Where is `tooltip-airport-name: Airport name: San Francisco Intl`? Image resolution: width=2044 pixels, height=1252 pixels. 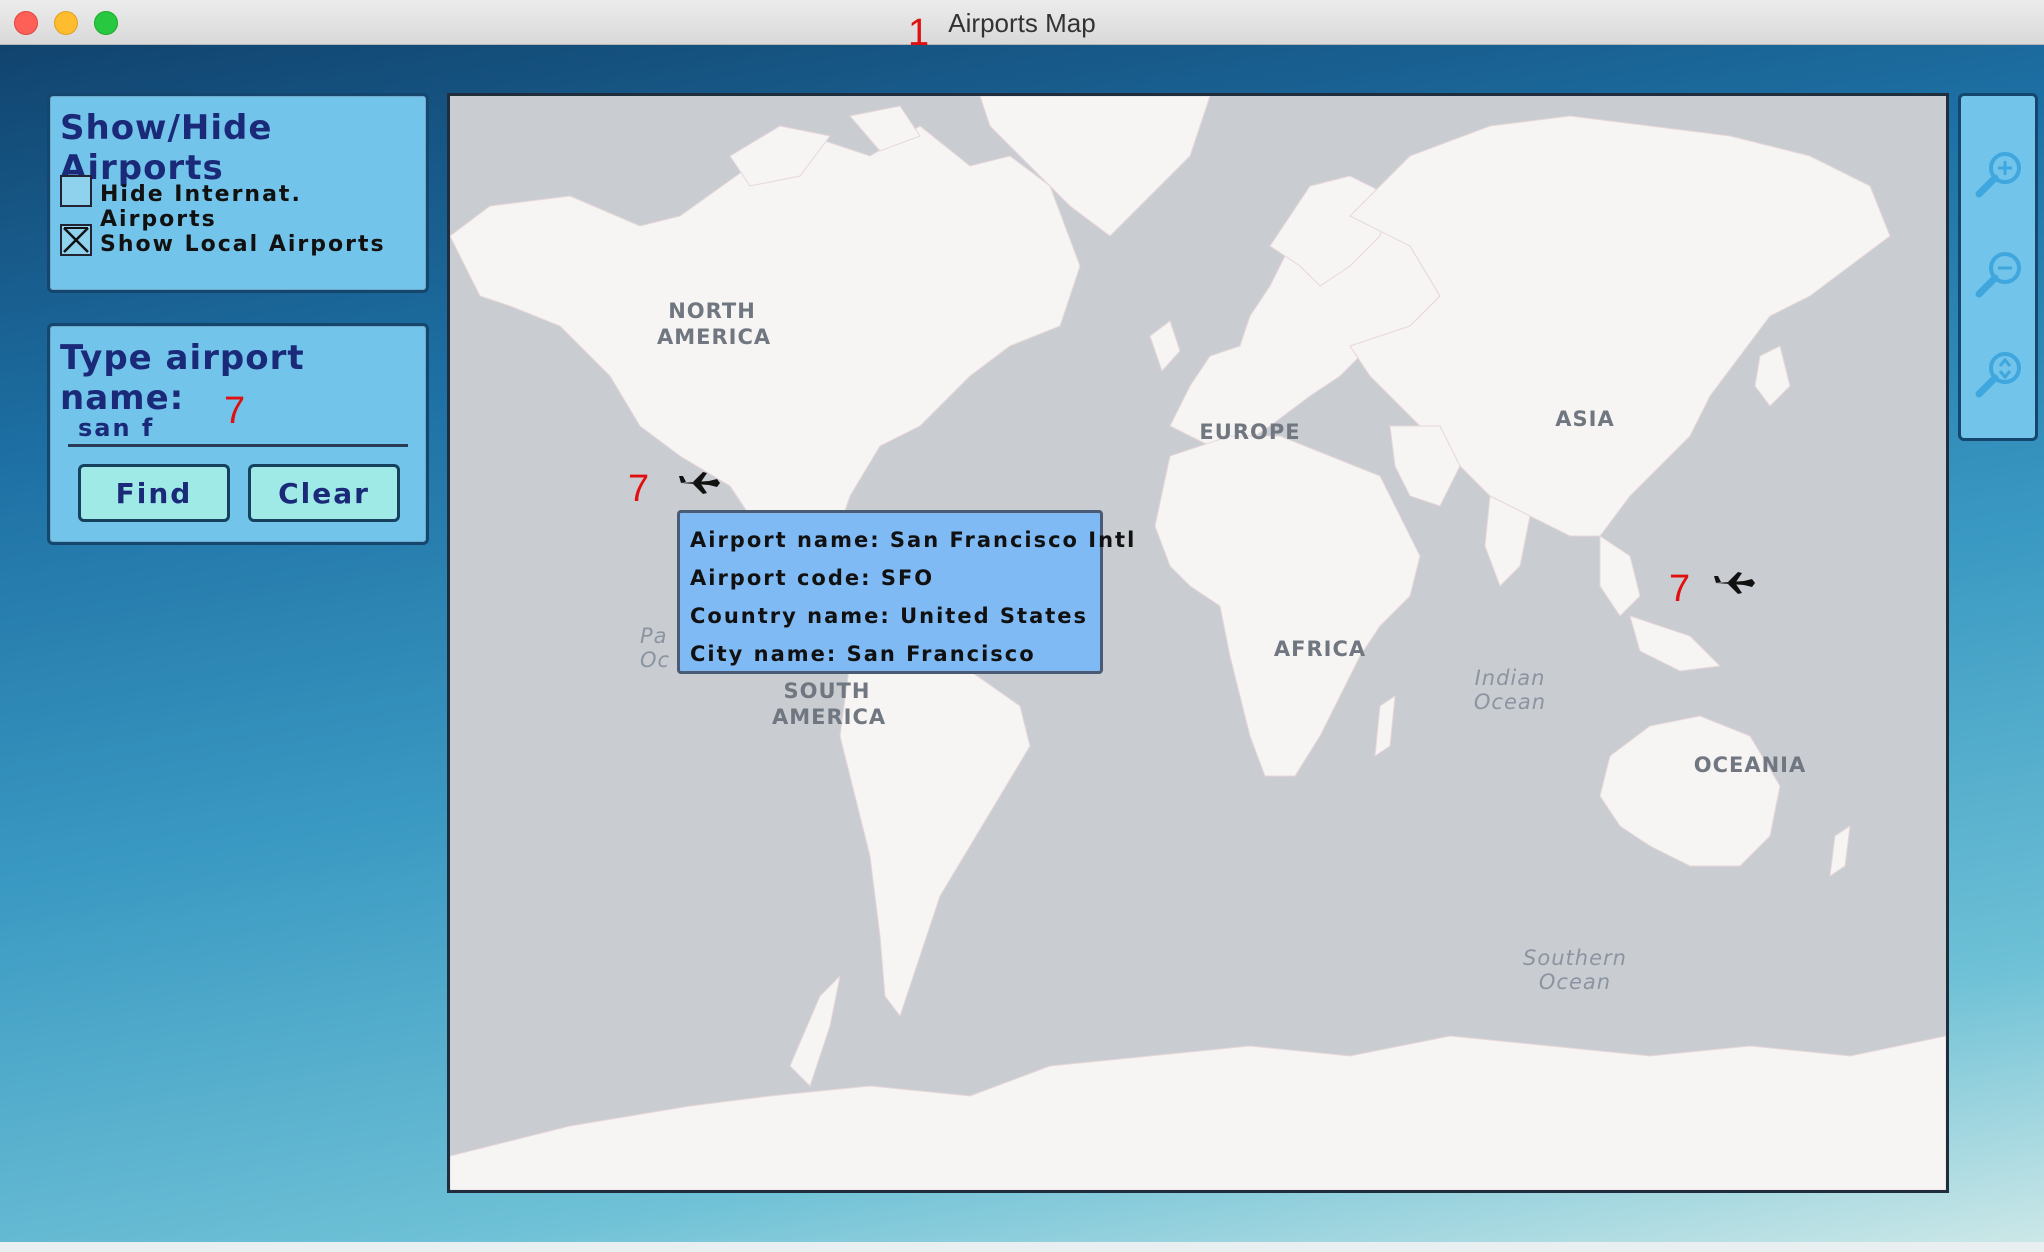
tooltip-airport-name: Airport name: San Francisco Intl is located at coordinates (913, 540).